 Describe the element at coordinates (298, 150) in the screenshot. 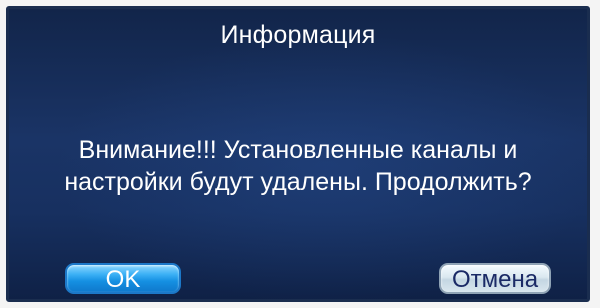

I see `message-line-1: Внимание!!! Установленные каналы и` at that location.